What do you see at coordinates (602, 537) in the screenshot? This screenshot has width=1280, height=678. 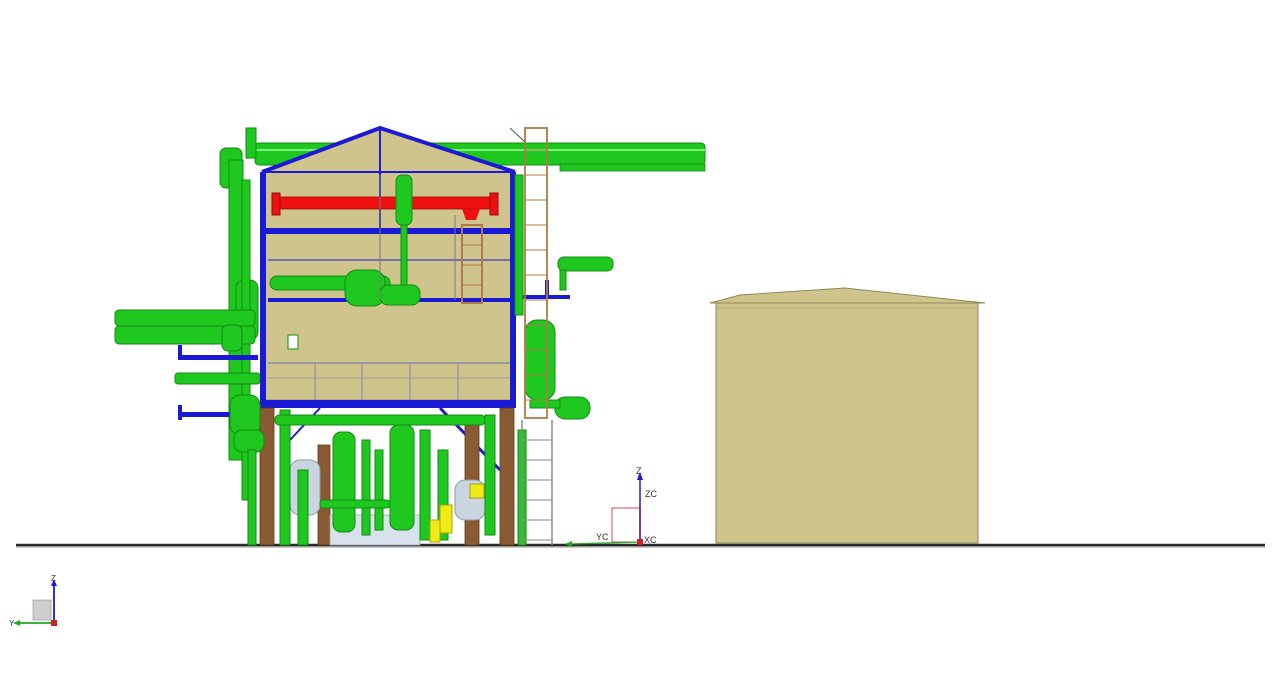 I see `wcs-yc-label: YC` at bounding box center [602, 537].